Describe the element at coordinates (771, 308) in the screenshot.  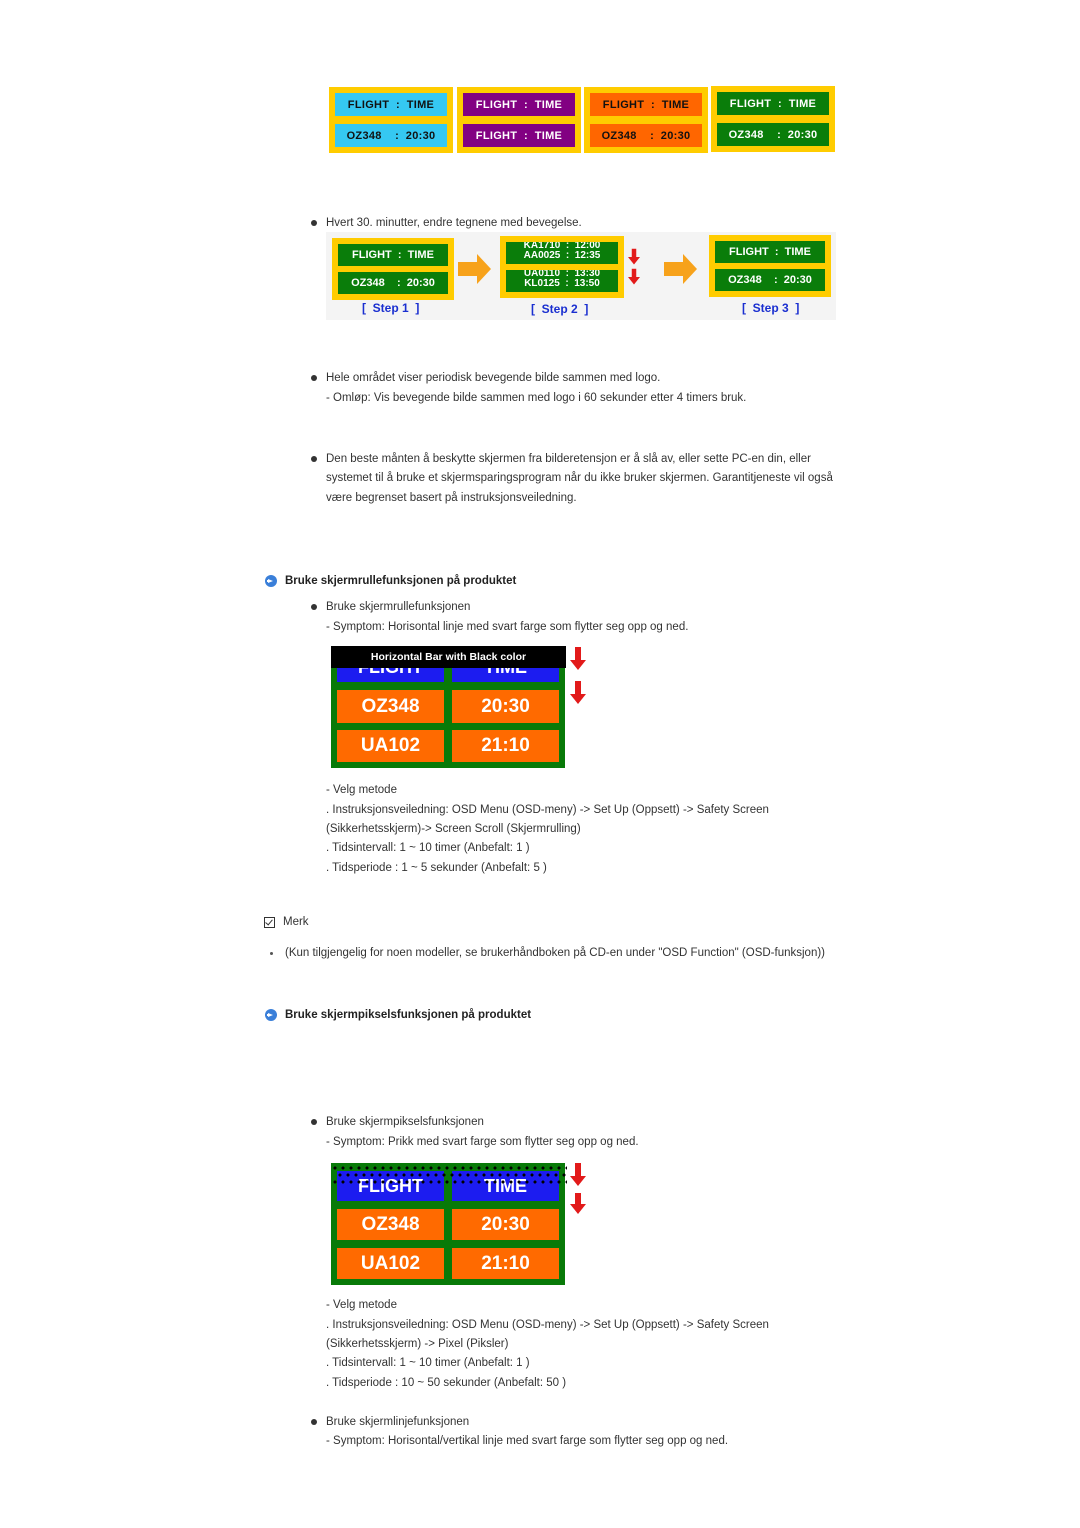
I see `step-label: [ Step 3 ]` at that location.